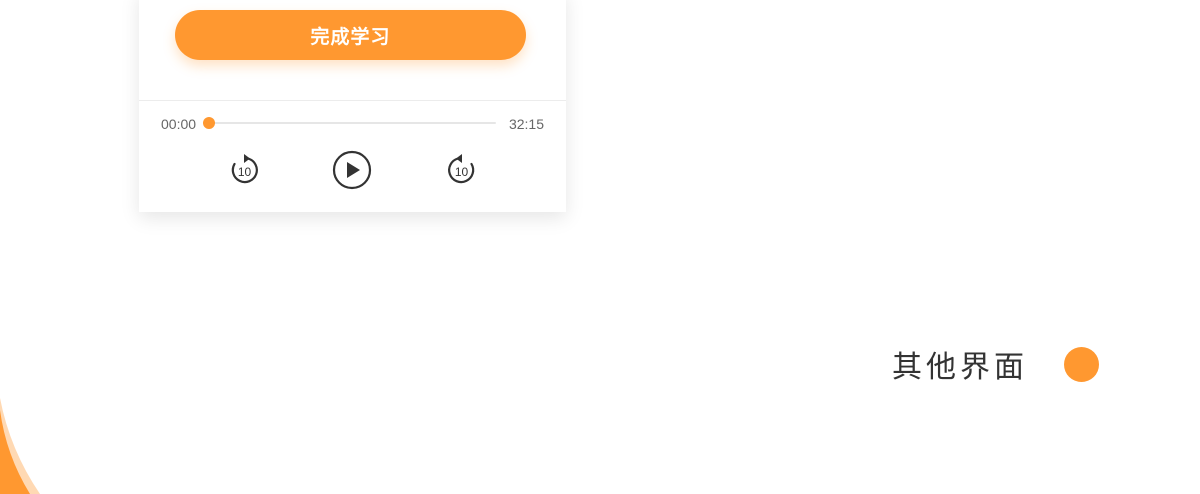 This screenshot has width=1200, height=494. I want to click on corner-arc-decoration, so click(20, 446).